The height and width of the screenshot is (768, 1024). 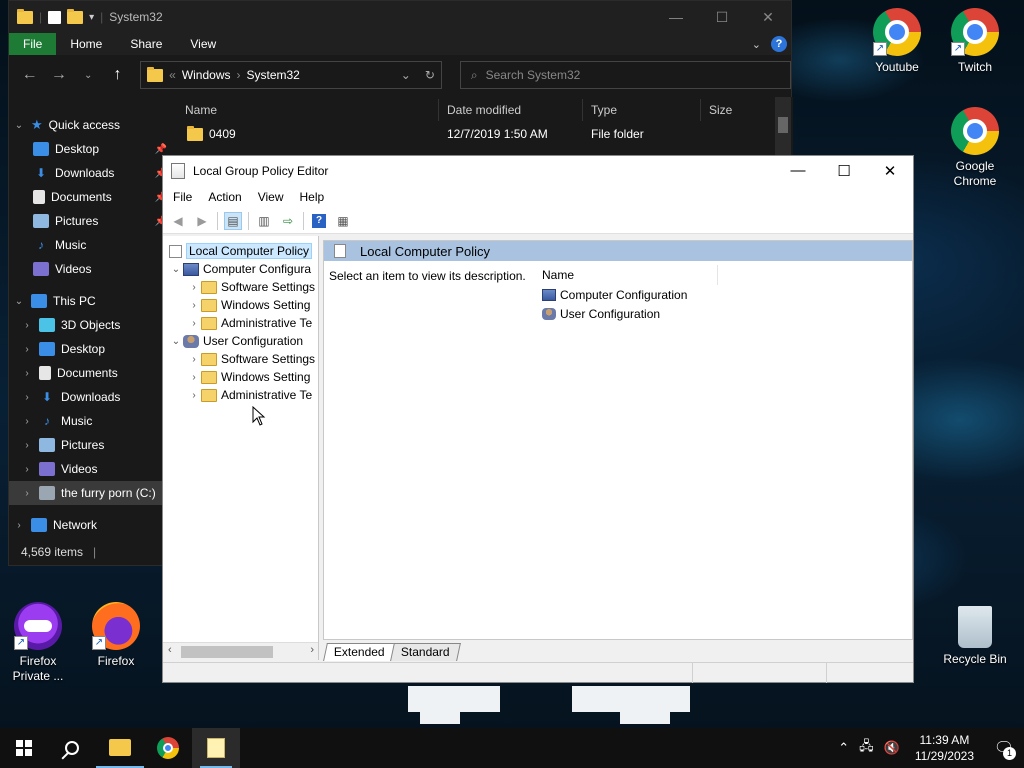 I want to click on column-type: Type, so click(x=642, y=110).